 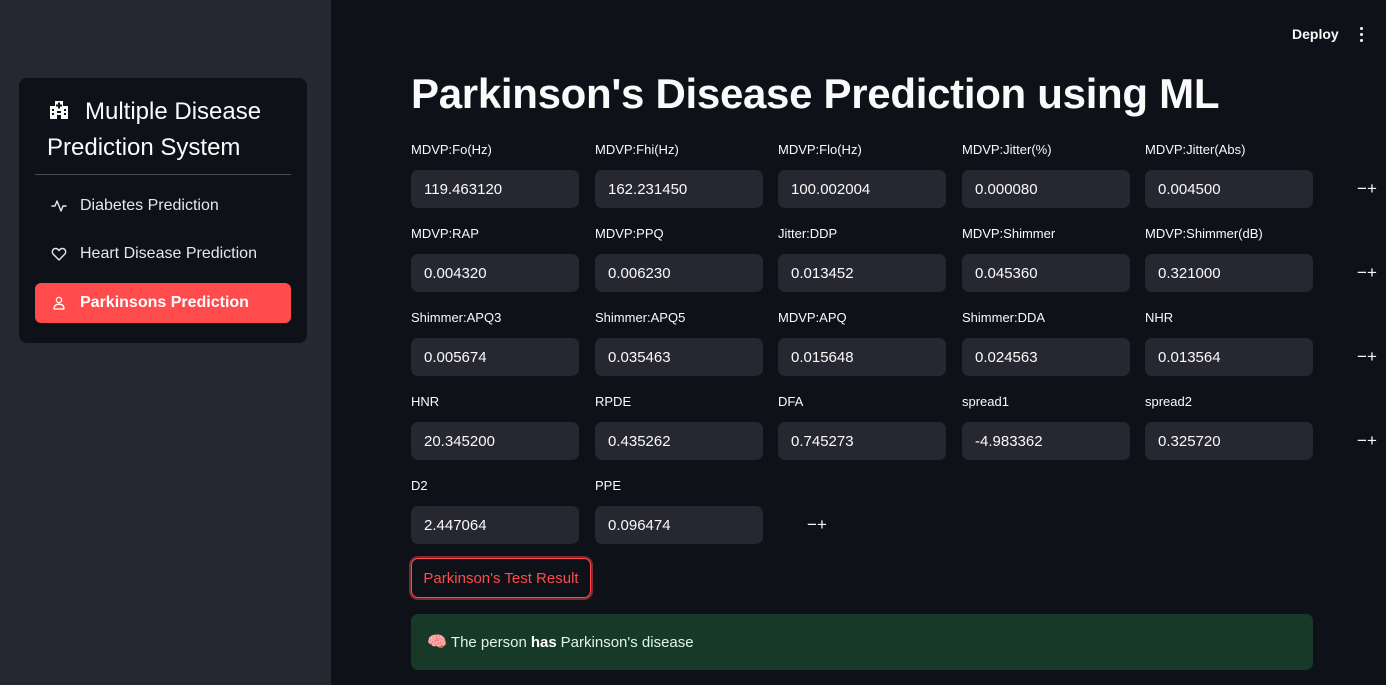 I want to click on mdvp-ppq-input, so click(x=701, y=273).